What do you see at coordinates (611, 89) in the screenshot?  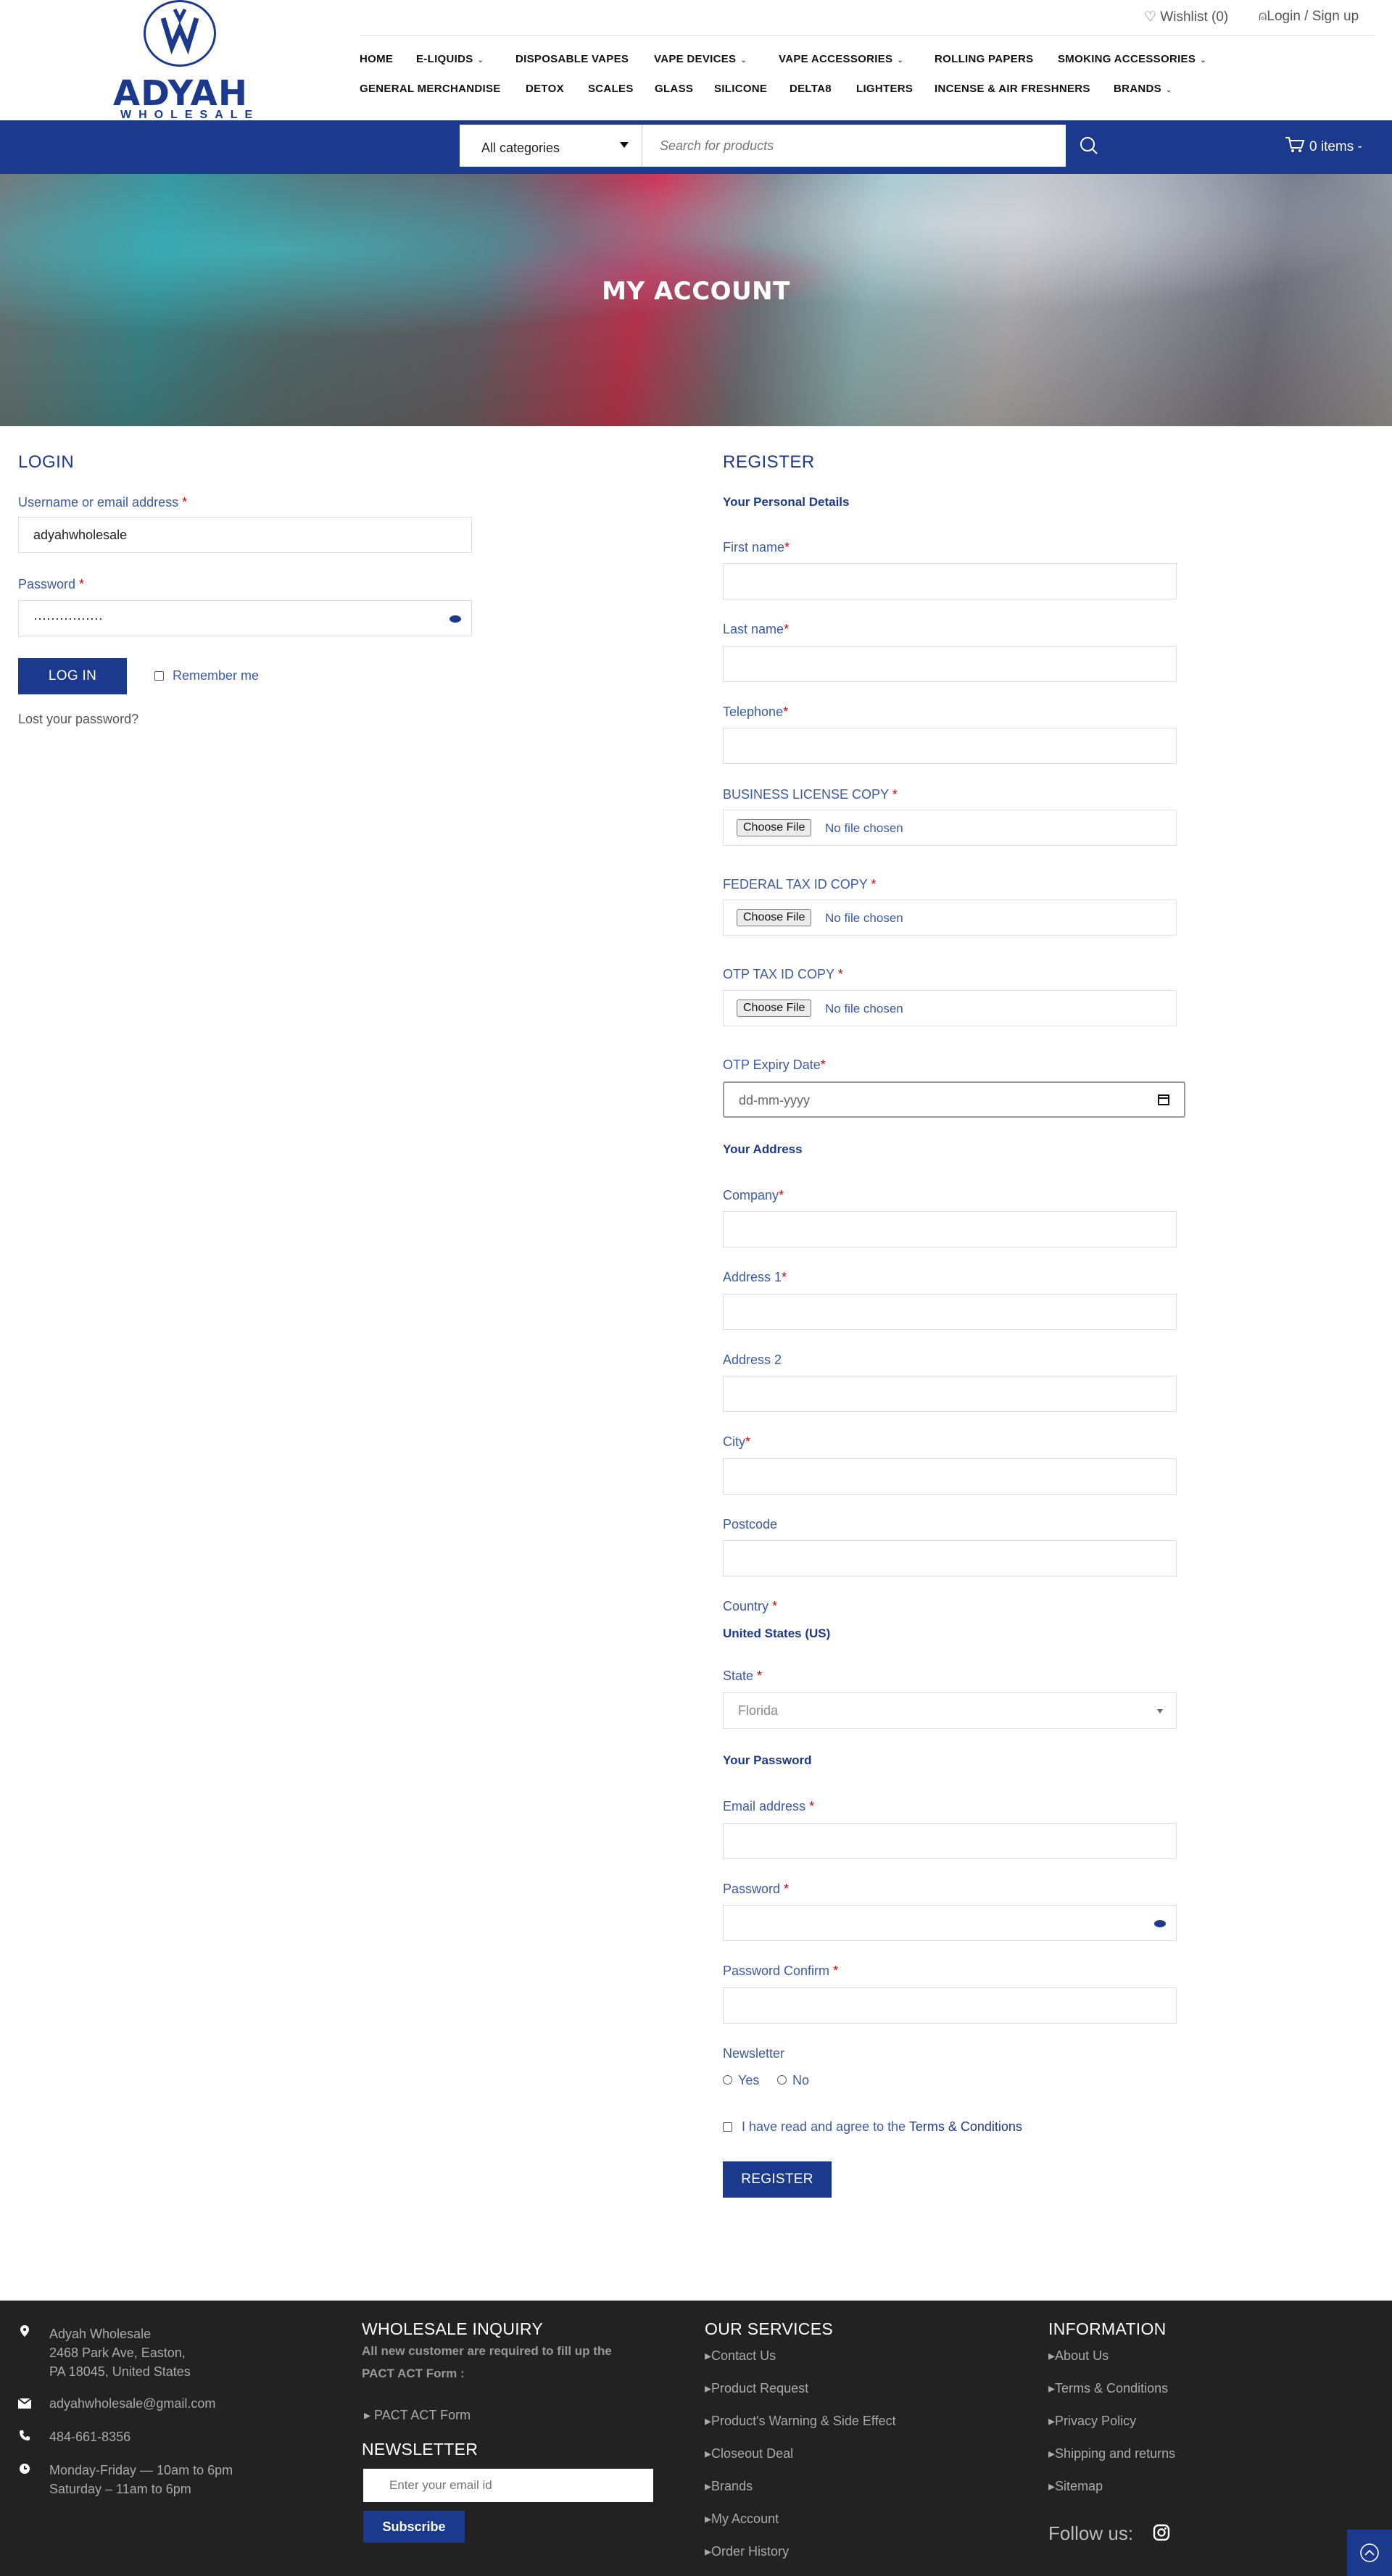 I see `nav-scales: SCALES` at bounding box center [611, 89].